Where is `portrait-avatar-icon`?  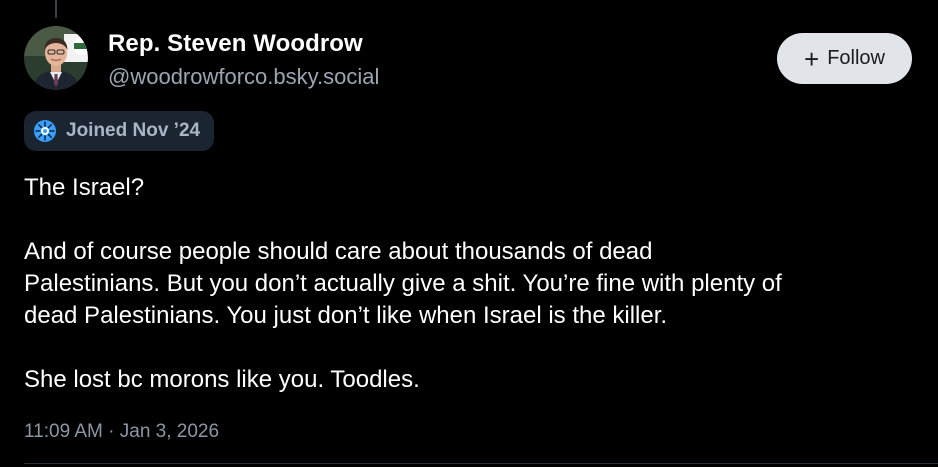
portrait-avatar-icon is located at coordinates (56, 58).